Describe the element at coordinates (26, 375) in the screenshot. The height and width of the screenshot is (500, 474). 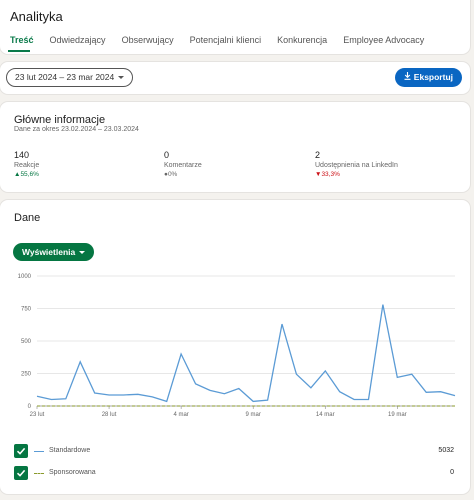
I see `y-tick-label: 250` at that location.